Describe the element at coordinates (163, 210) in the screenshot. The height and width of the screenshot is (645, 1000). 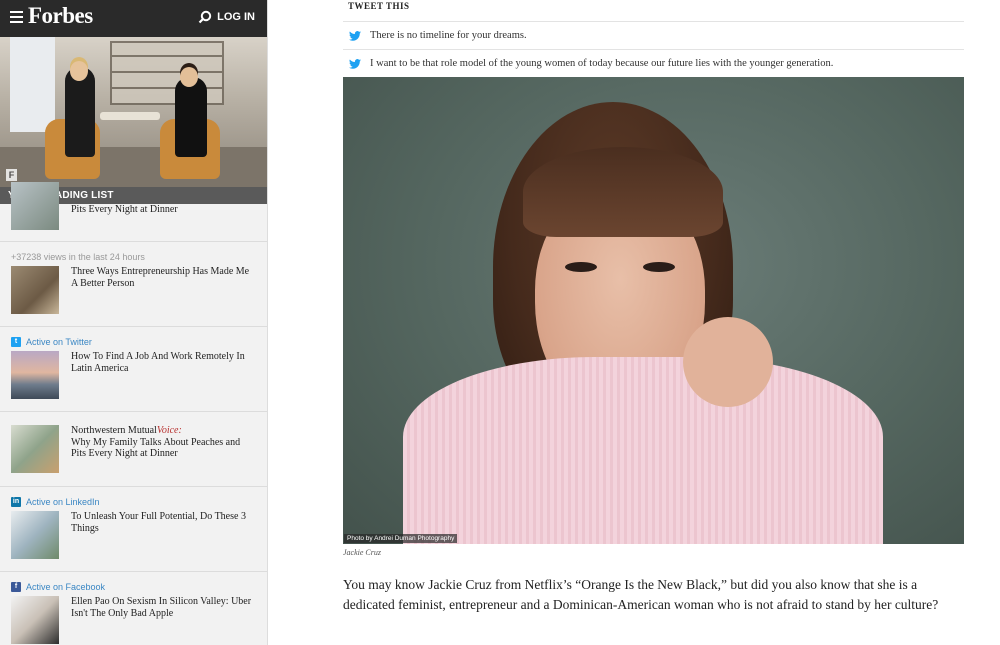
I see `article-title: Pits Every Night at Dinner` at that location.